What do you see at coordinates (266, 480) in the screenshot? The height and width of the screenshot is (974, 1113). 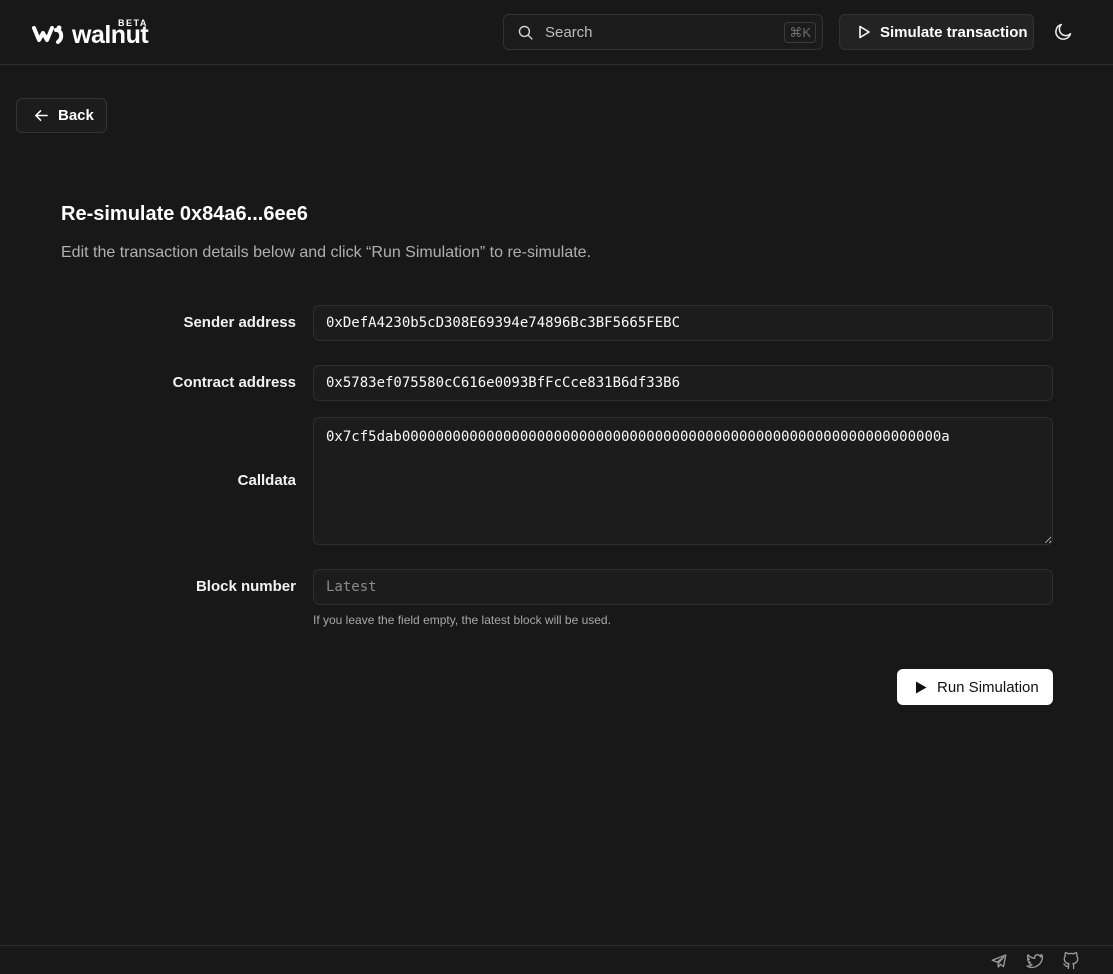 I see `calldata-label: Calldata` at bounding box center [266, 480].